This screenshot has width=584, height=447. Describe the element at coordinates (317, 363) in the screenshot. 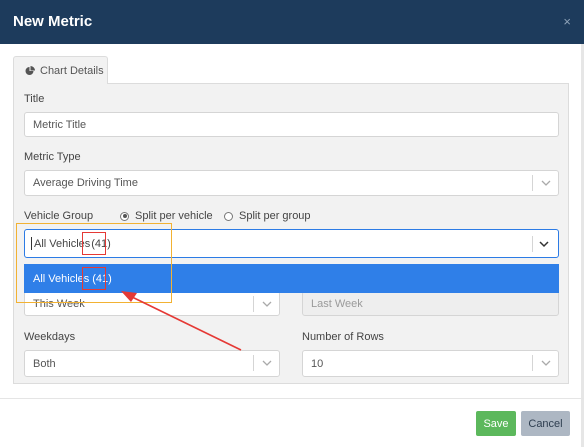

I see `rows-value: 10` at that location.